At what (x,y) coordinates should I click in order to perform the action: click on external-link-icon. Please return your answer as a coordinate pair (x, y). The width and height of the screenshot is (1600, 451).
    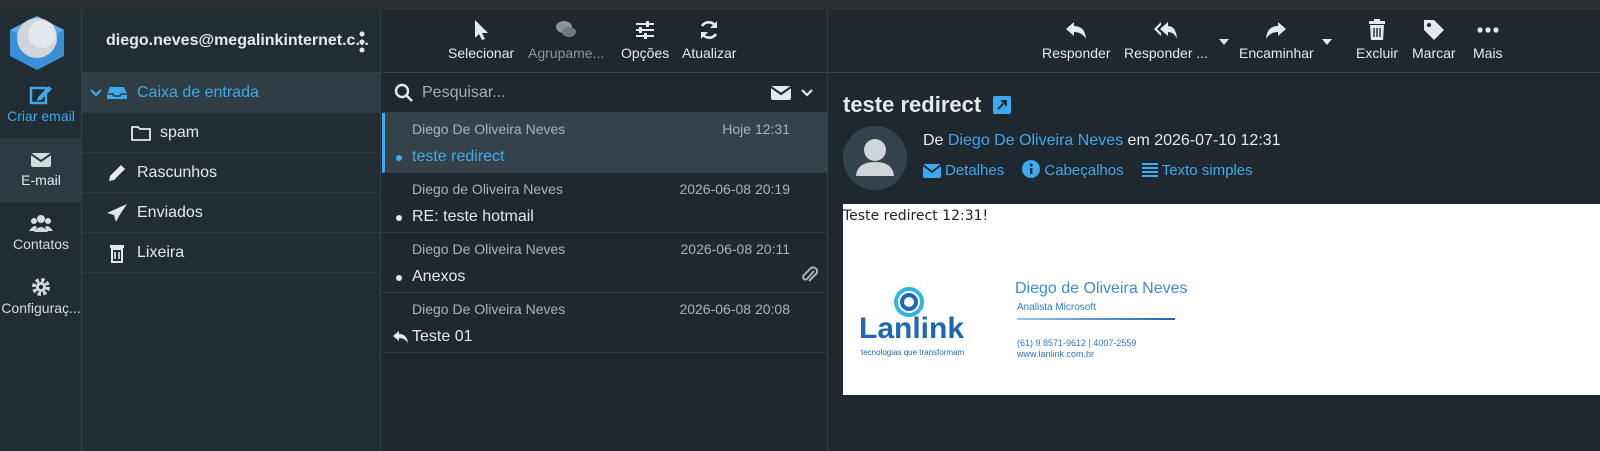
    Looking at the image, I should click on (1002, 105).